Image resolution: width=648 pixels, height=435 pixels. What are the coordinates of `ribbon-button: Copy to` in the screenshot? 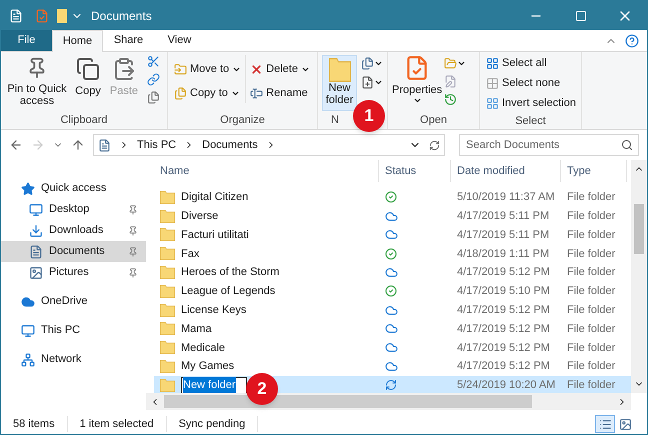 It's located at (208, 93).